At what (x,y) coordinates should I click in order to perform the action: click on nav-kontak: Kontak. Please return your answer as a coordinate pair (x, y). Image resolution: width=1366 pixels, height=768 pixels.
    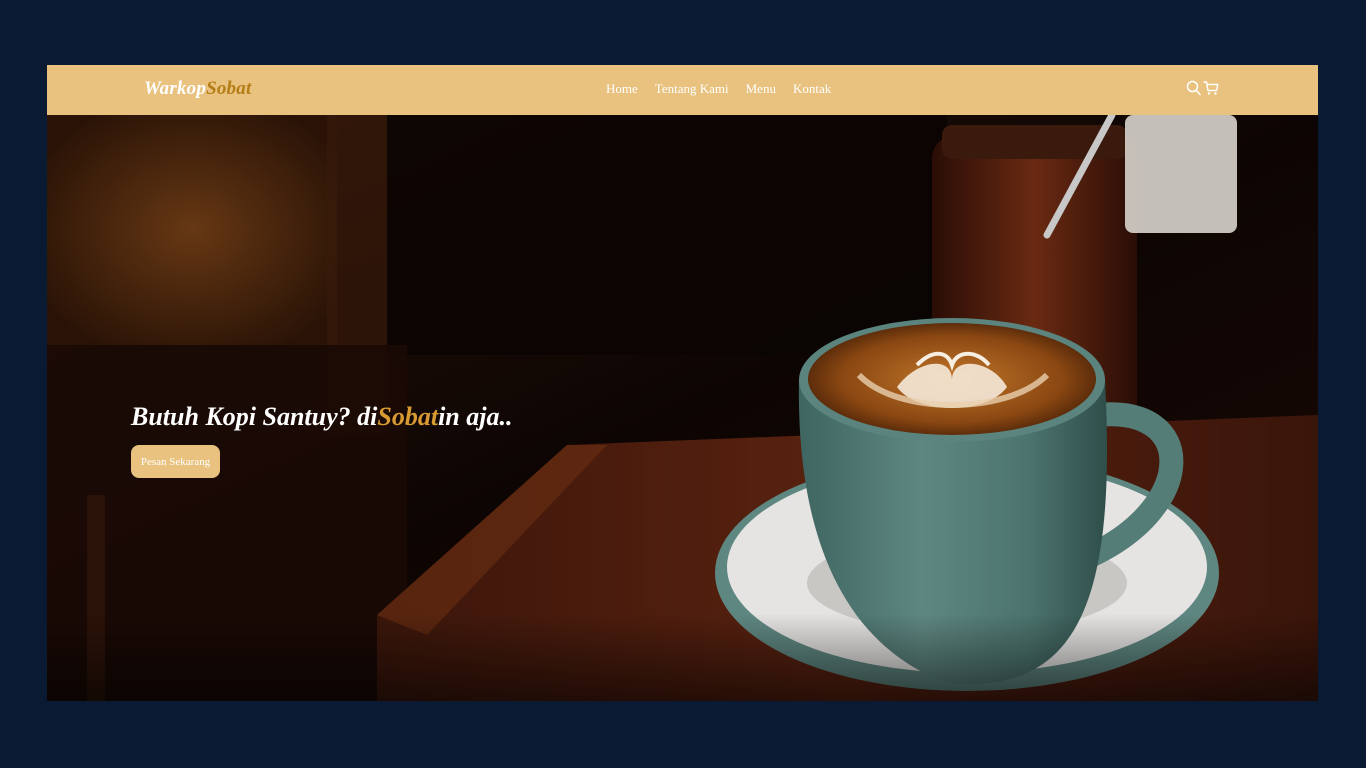
    Looking at the image, I should click on (812, 89).